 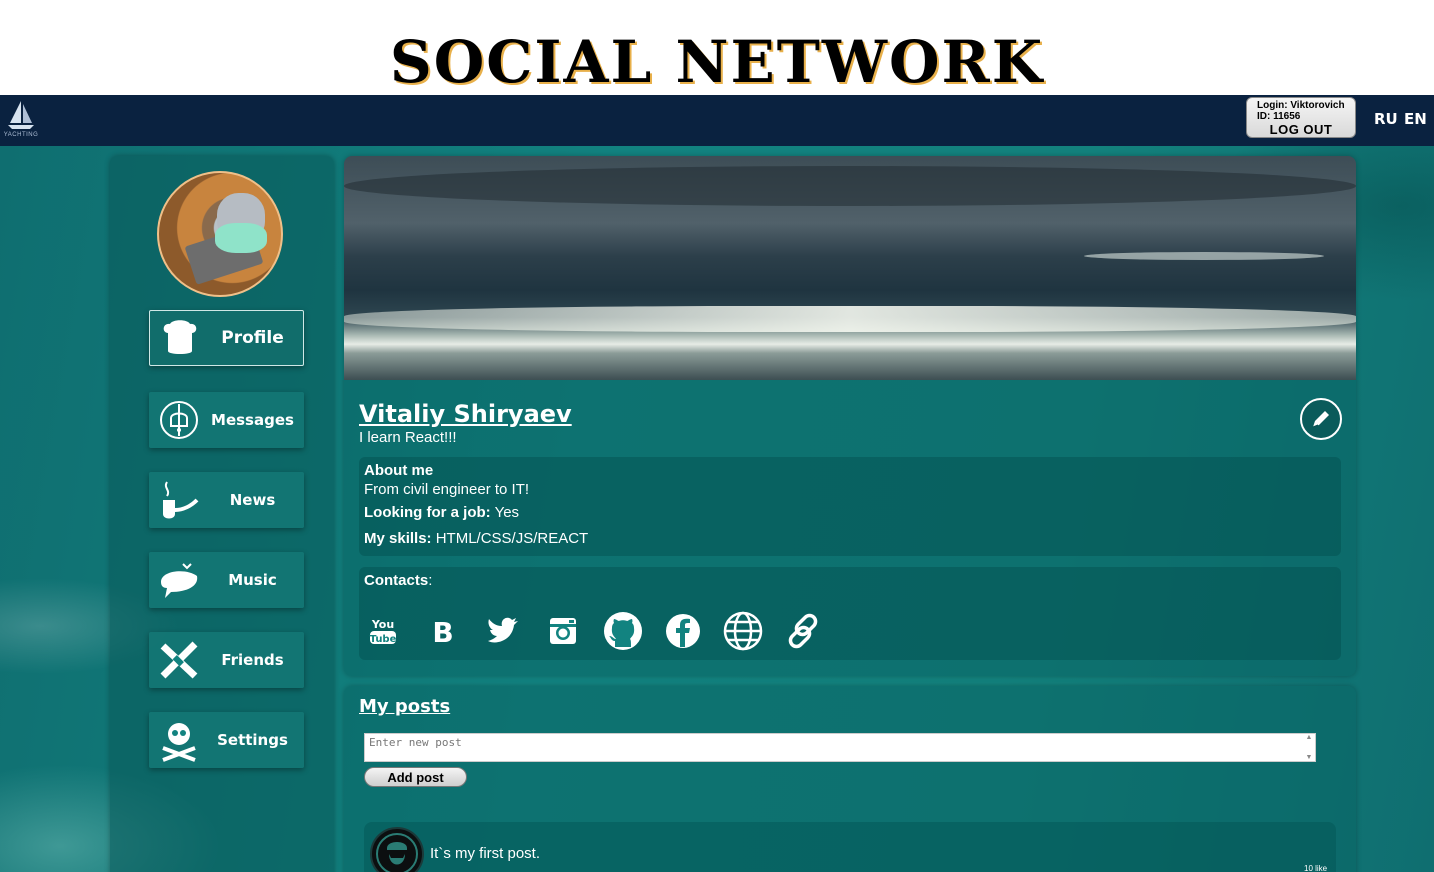 What do you see at coordinates (226, 580) in the screenshot?
I see `sidebar-item-music: Music` at bounding box center [226, 580].